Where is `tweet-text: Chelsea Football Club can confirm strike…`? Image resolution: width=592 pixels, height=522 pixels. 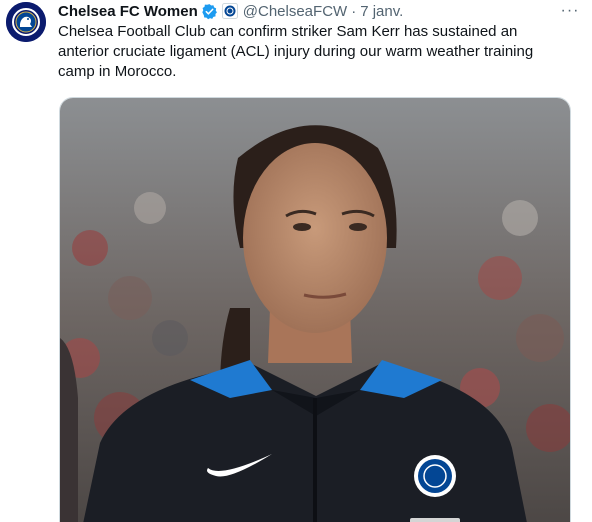 tweet-text: Chelsea Football Club can confirm strike… is located at coordinates (296, 51).